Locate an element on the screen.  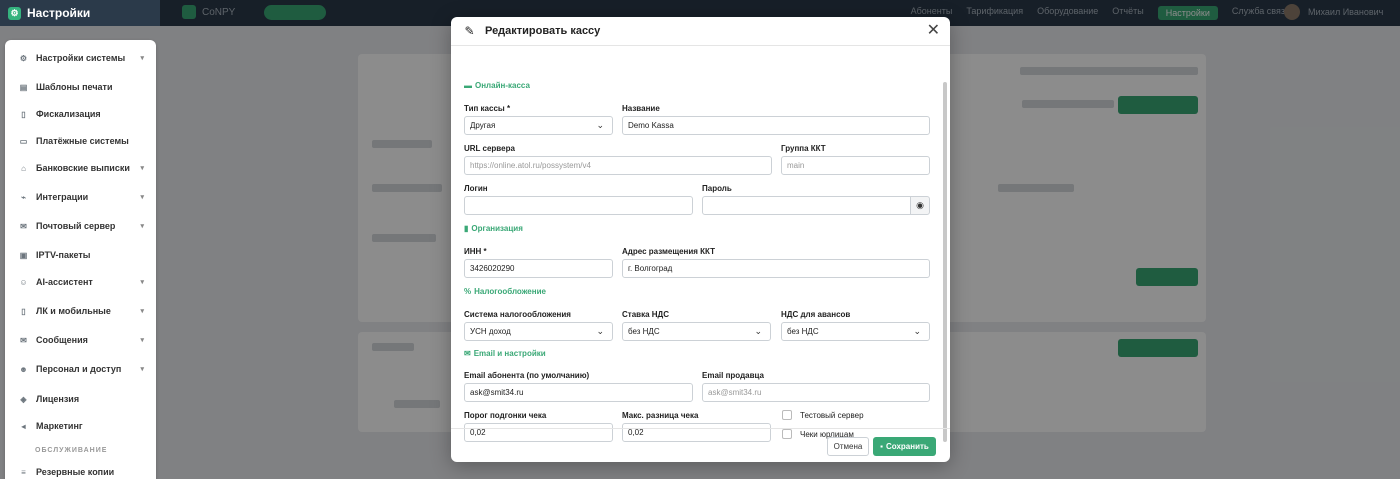
seller-email-label: Email продавца is located at coordinates (733, 375).